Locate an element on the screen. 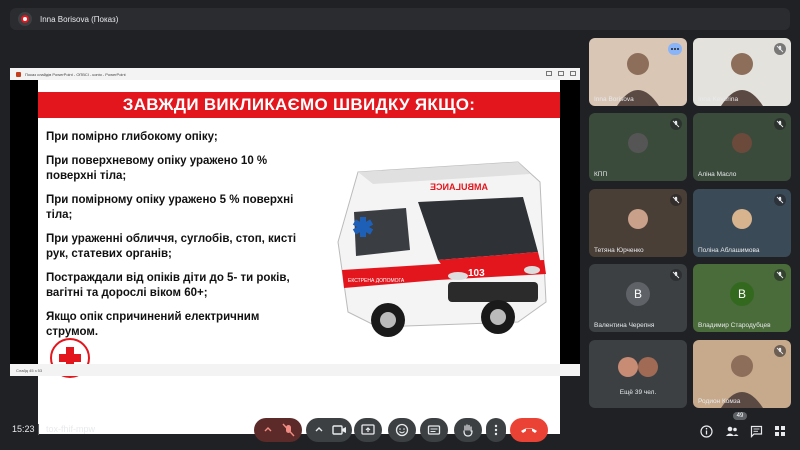  powerpoint-statusbar: Слайд 45 з 53 is located at coordinates (295, 370).